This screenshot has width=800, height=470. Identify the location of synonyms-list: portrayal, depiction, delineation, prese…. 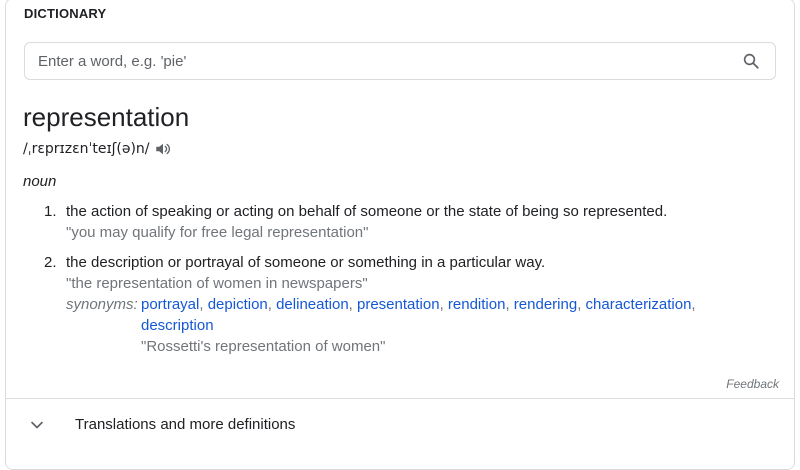
(418, 315).